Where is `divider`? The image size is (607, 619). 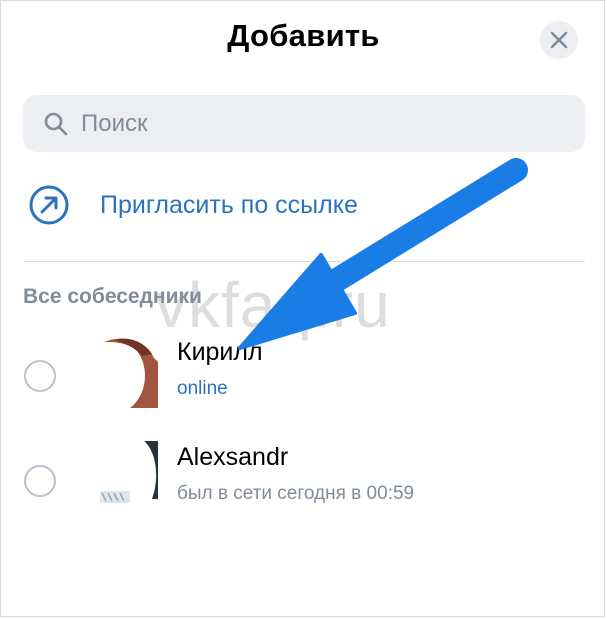 divider is located at coordinates (304, 261).